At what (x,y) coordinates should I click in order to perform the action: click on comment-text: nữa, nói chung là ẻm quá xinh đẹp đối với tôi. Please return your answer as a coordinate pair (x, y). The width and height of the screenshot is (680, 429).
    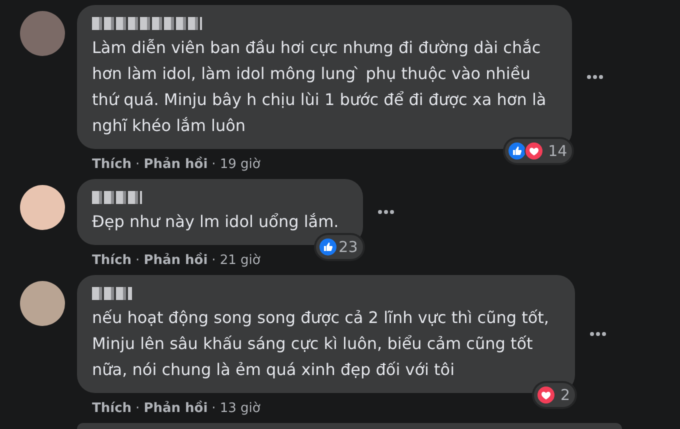
    Looking at the image, I should click on (274, 370).